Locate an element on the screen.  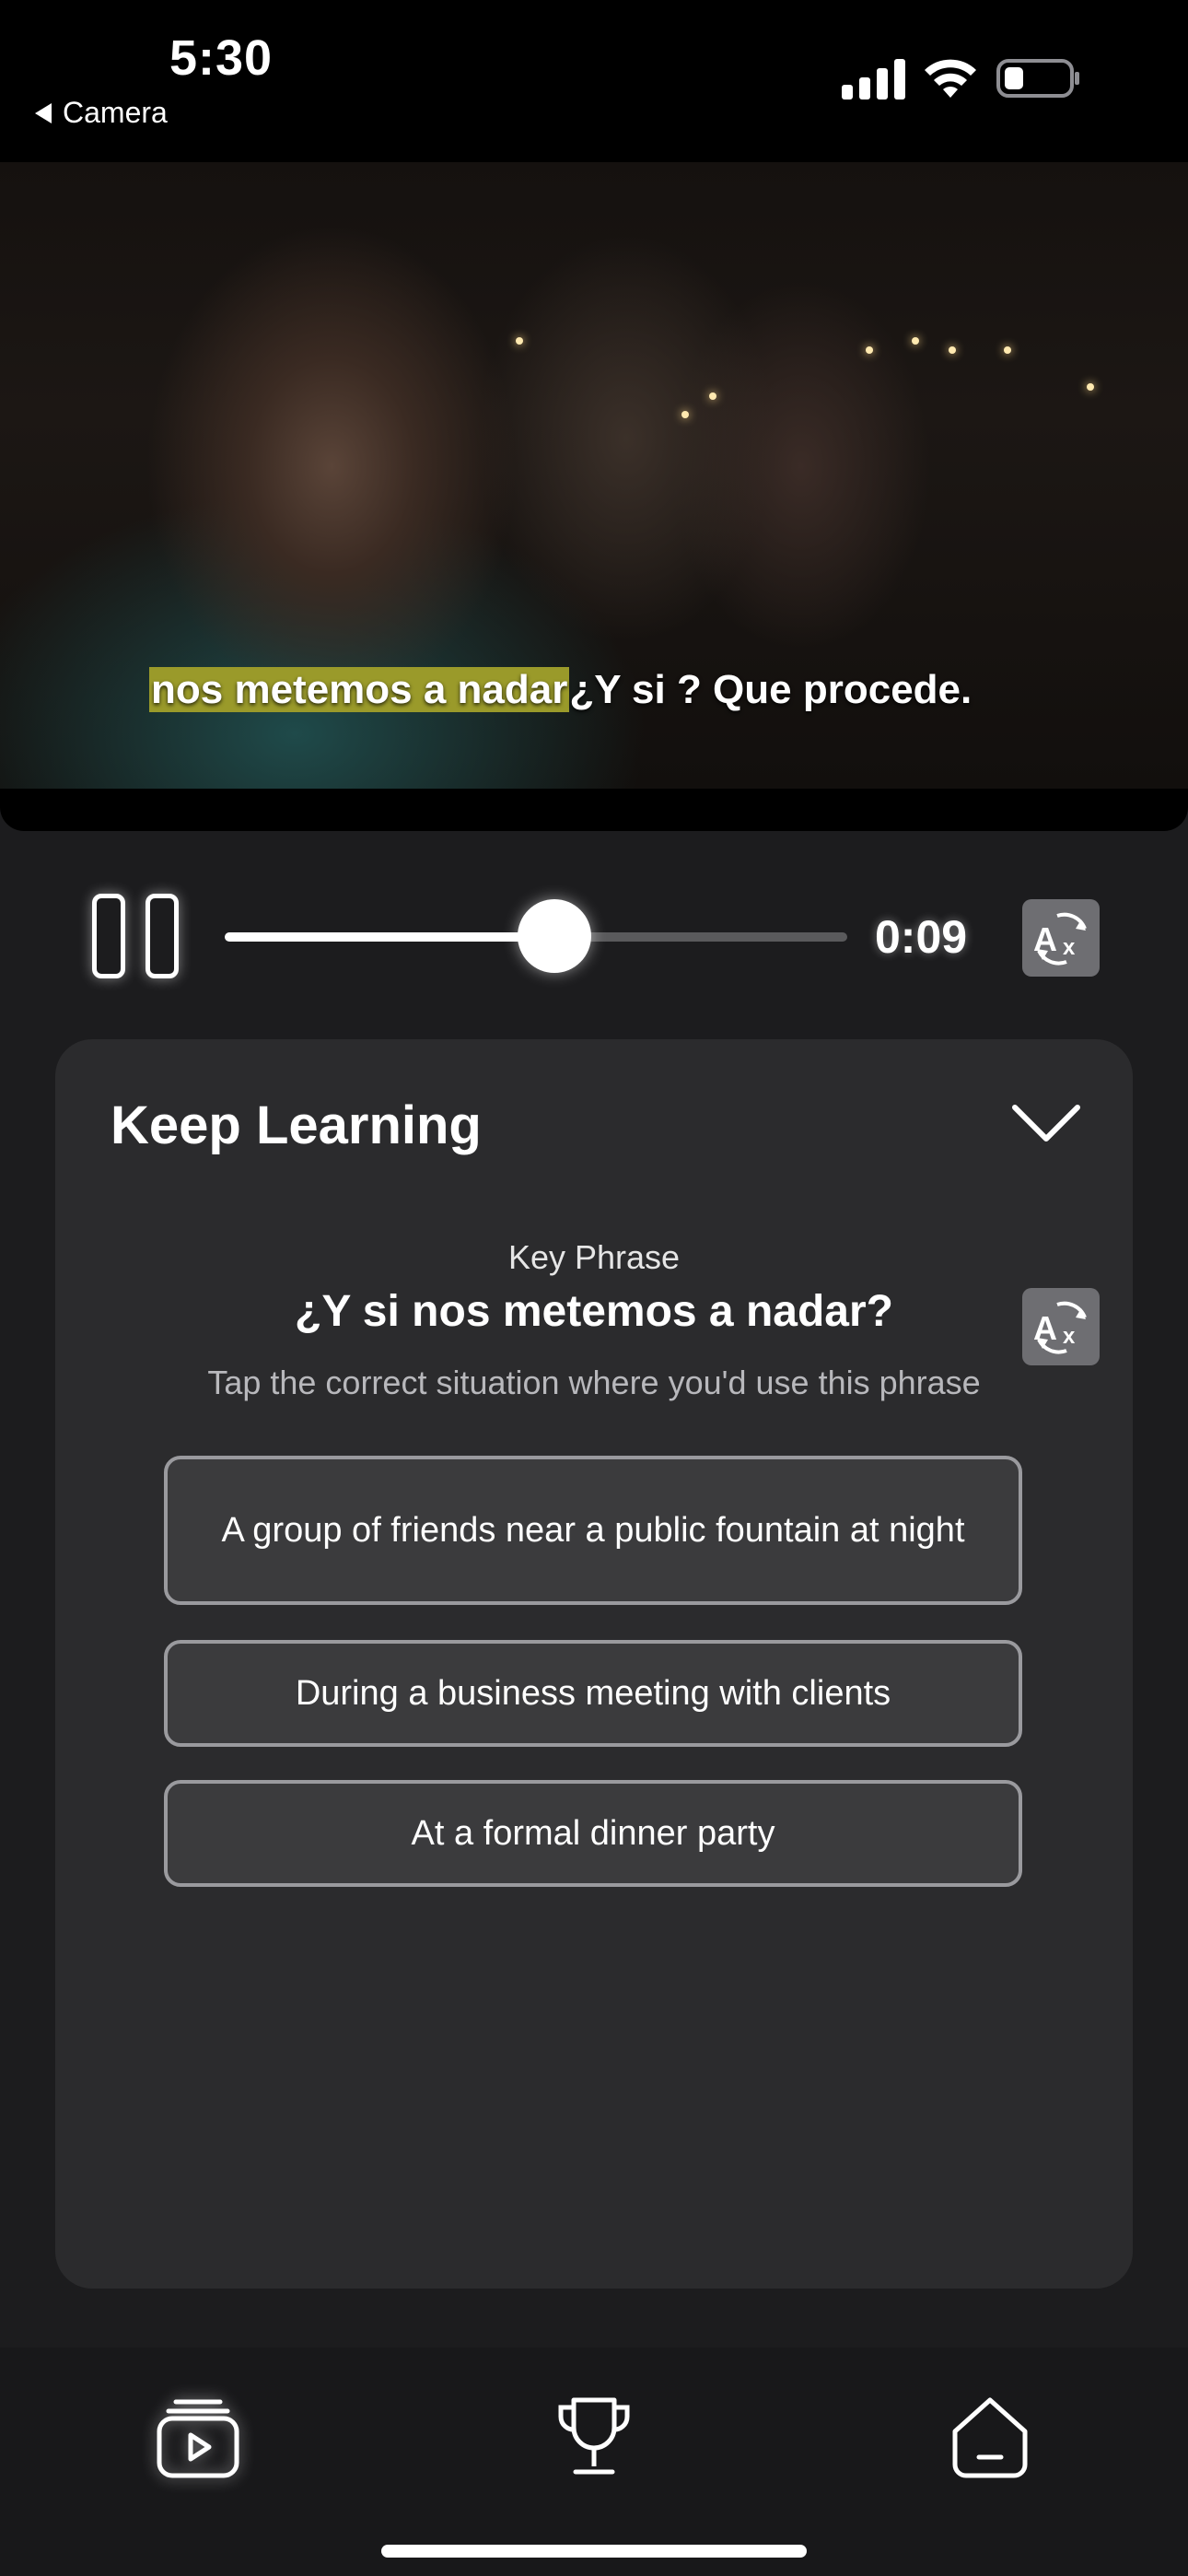
profile-icon is located at coordinates (990, 2437).